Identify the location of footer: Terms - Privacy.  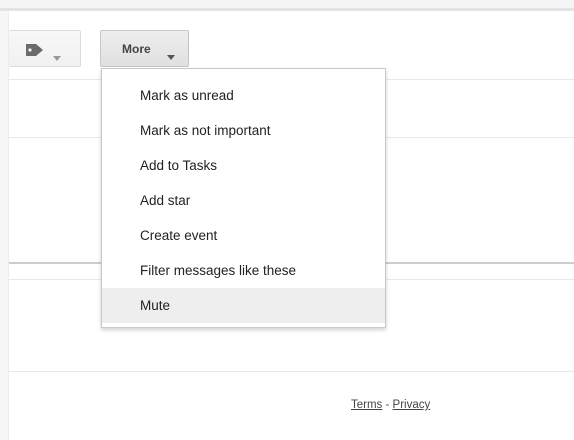
(390, 405).